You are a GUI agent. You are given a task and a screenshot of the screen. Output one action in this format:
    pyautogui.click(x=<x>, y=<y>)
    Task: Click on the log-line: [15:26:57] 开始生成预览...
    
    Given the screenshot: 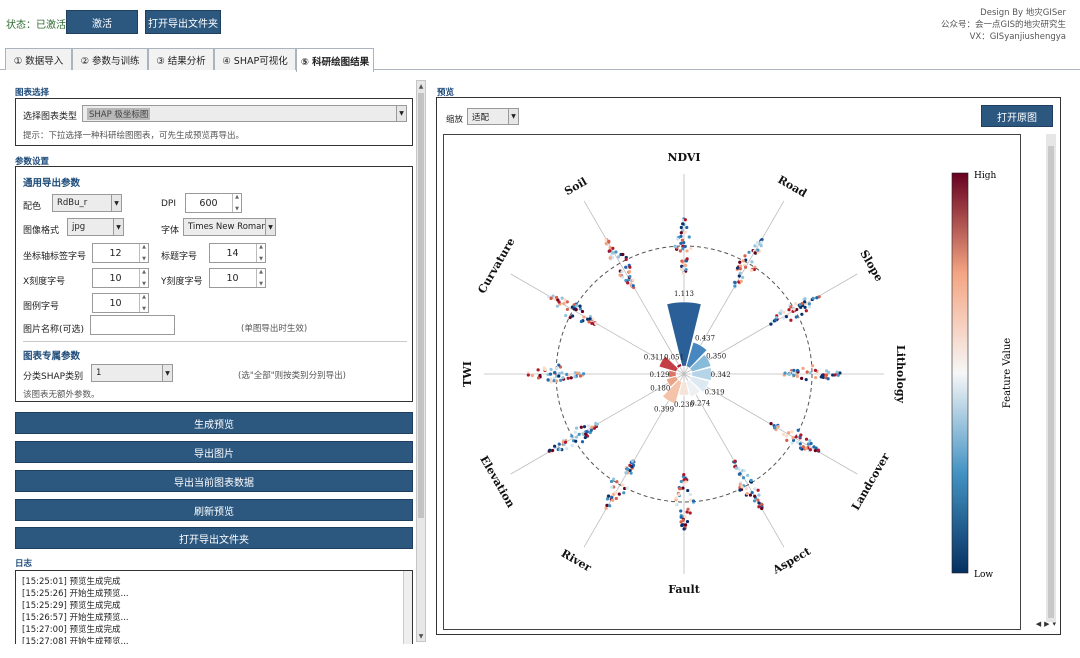 What is the action you would take?
    pyautogui.click(x=75, y=618)
    